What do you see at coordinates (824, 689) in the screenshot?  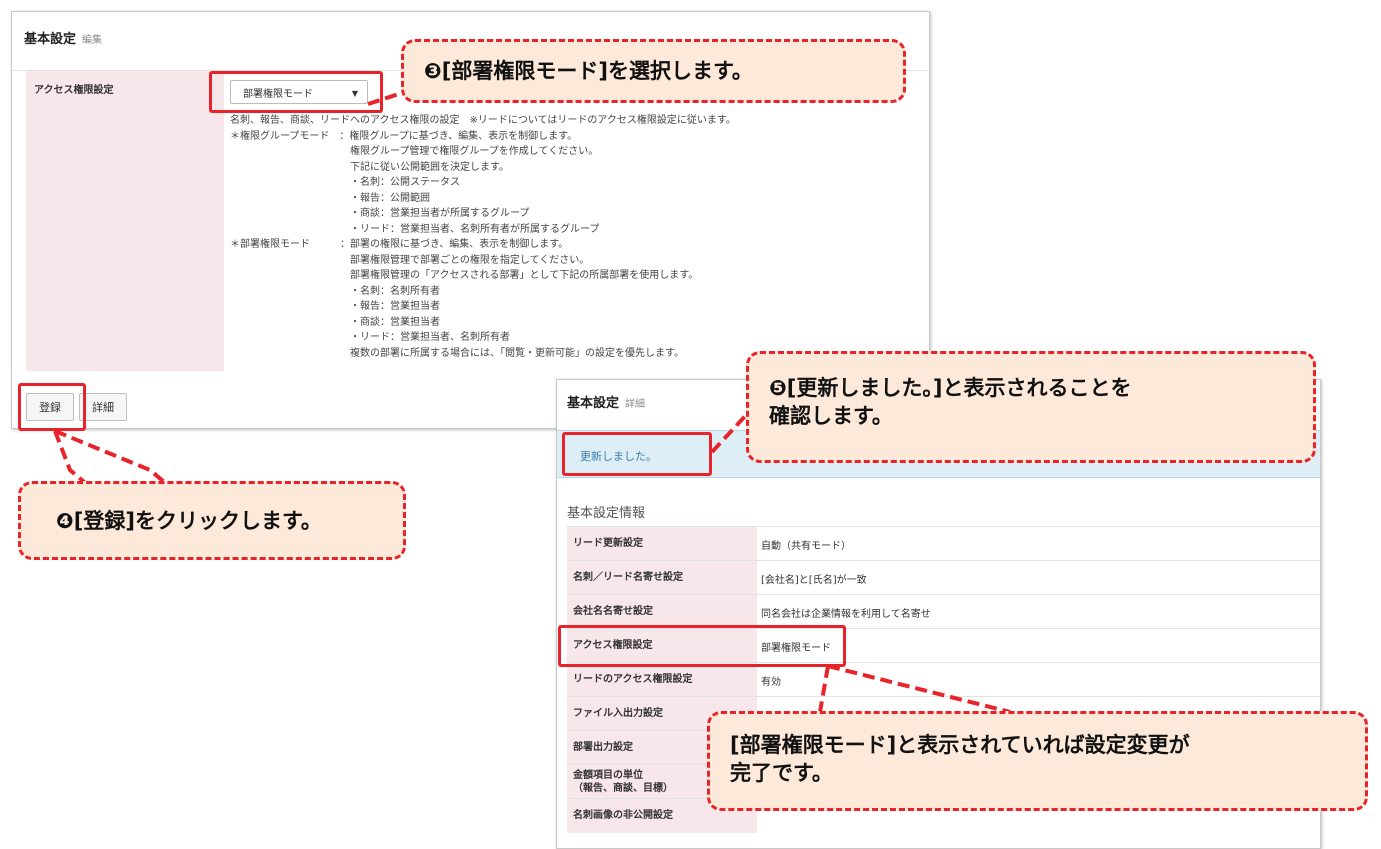 I see `connector-final-left` at bounding box center [824, 689].